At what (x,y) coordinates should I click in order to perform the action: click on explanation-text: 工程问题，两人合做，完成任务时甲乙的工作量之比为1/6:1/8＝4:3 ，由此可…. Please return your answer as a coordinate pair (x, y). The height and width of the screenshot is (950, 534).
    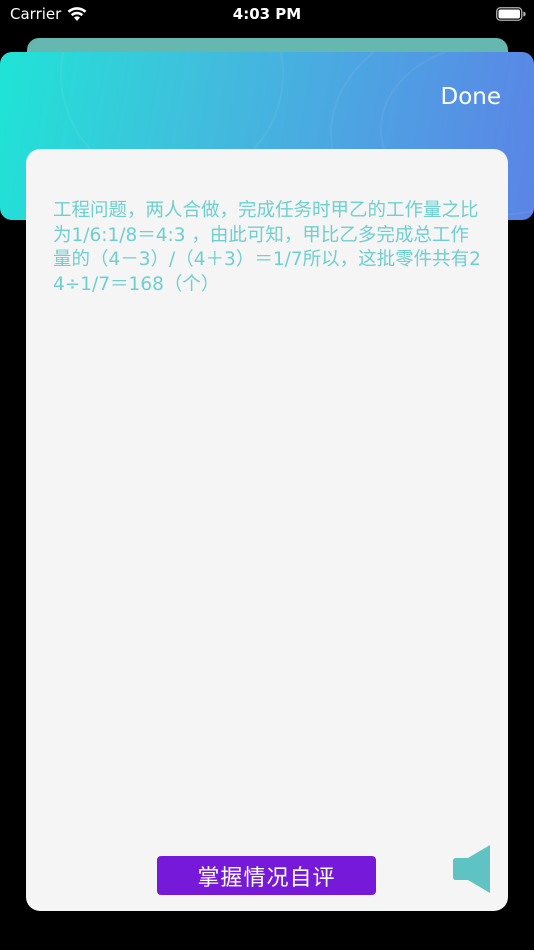
    Looking at the image, I should click on (267, 247).